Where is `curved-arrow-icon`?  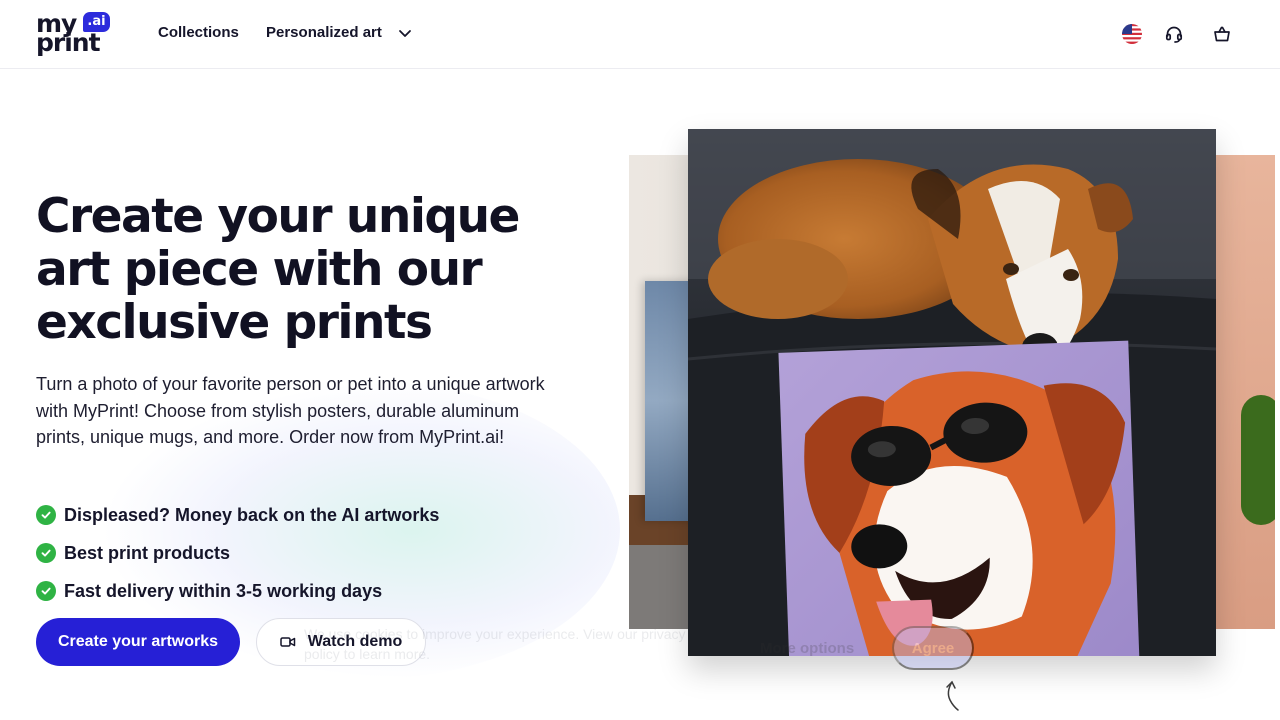 curved-arrow-icon is located at coordinates (952, 698).